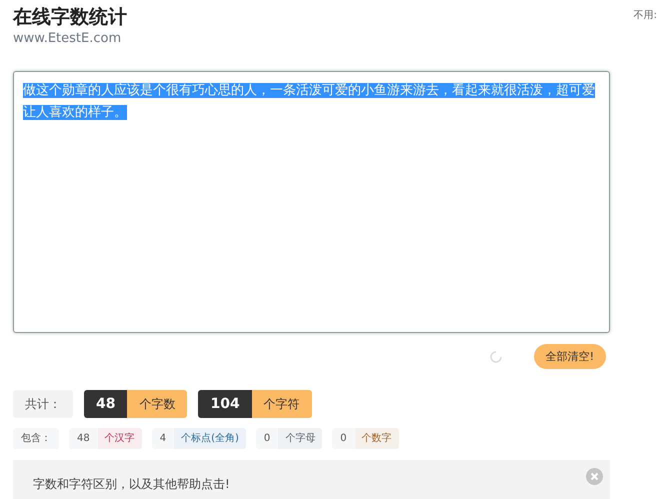 Image resolution: width=657 pixels, height=499 pixels. What do you see at coordinates (163, 439) in the screenshot?
I see `tag-value: 4` at bounding box center [163, 439].